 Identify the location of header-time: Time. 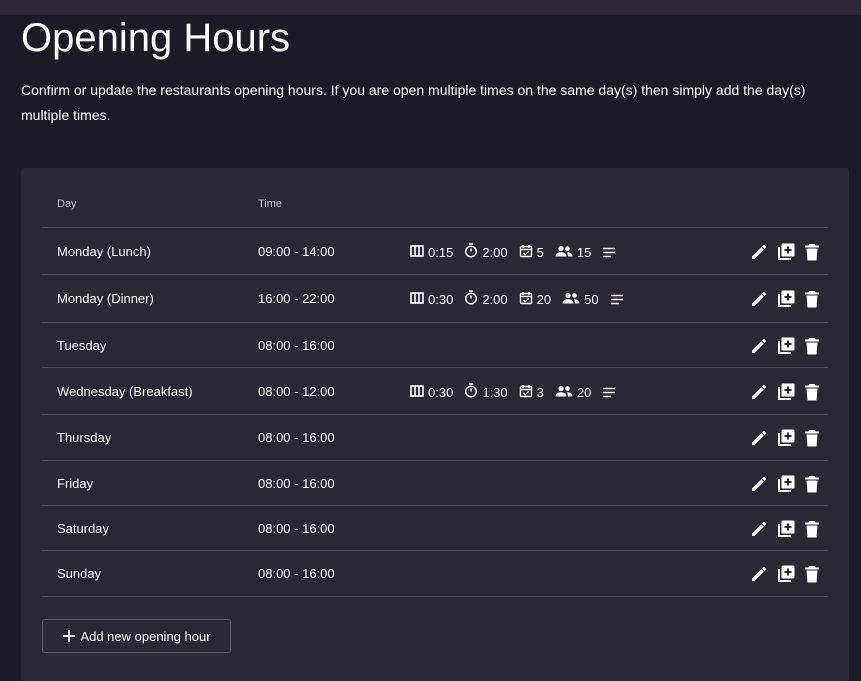
(270, 204).